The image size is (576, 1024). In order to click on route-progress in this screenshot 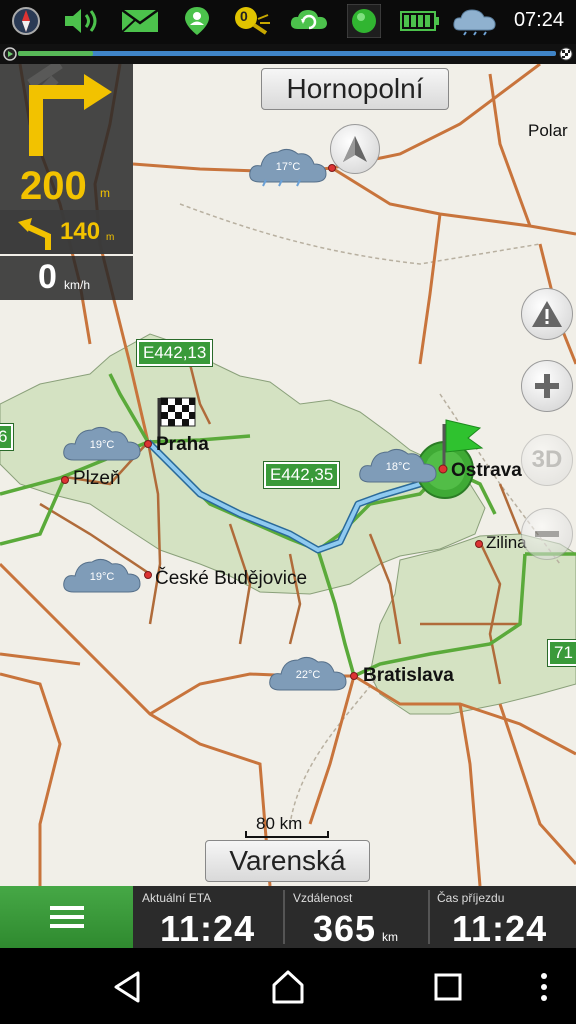, I will do `click(288, 54)`.